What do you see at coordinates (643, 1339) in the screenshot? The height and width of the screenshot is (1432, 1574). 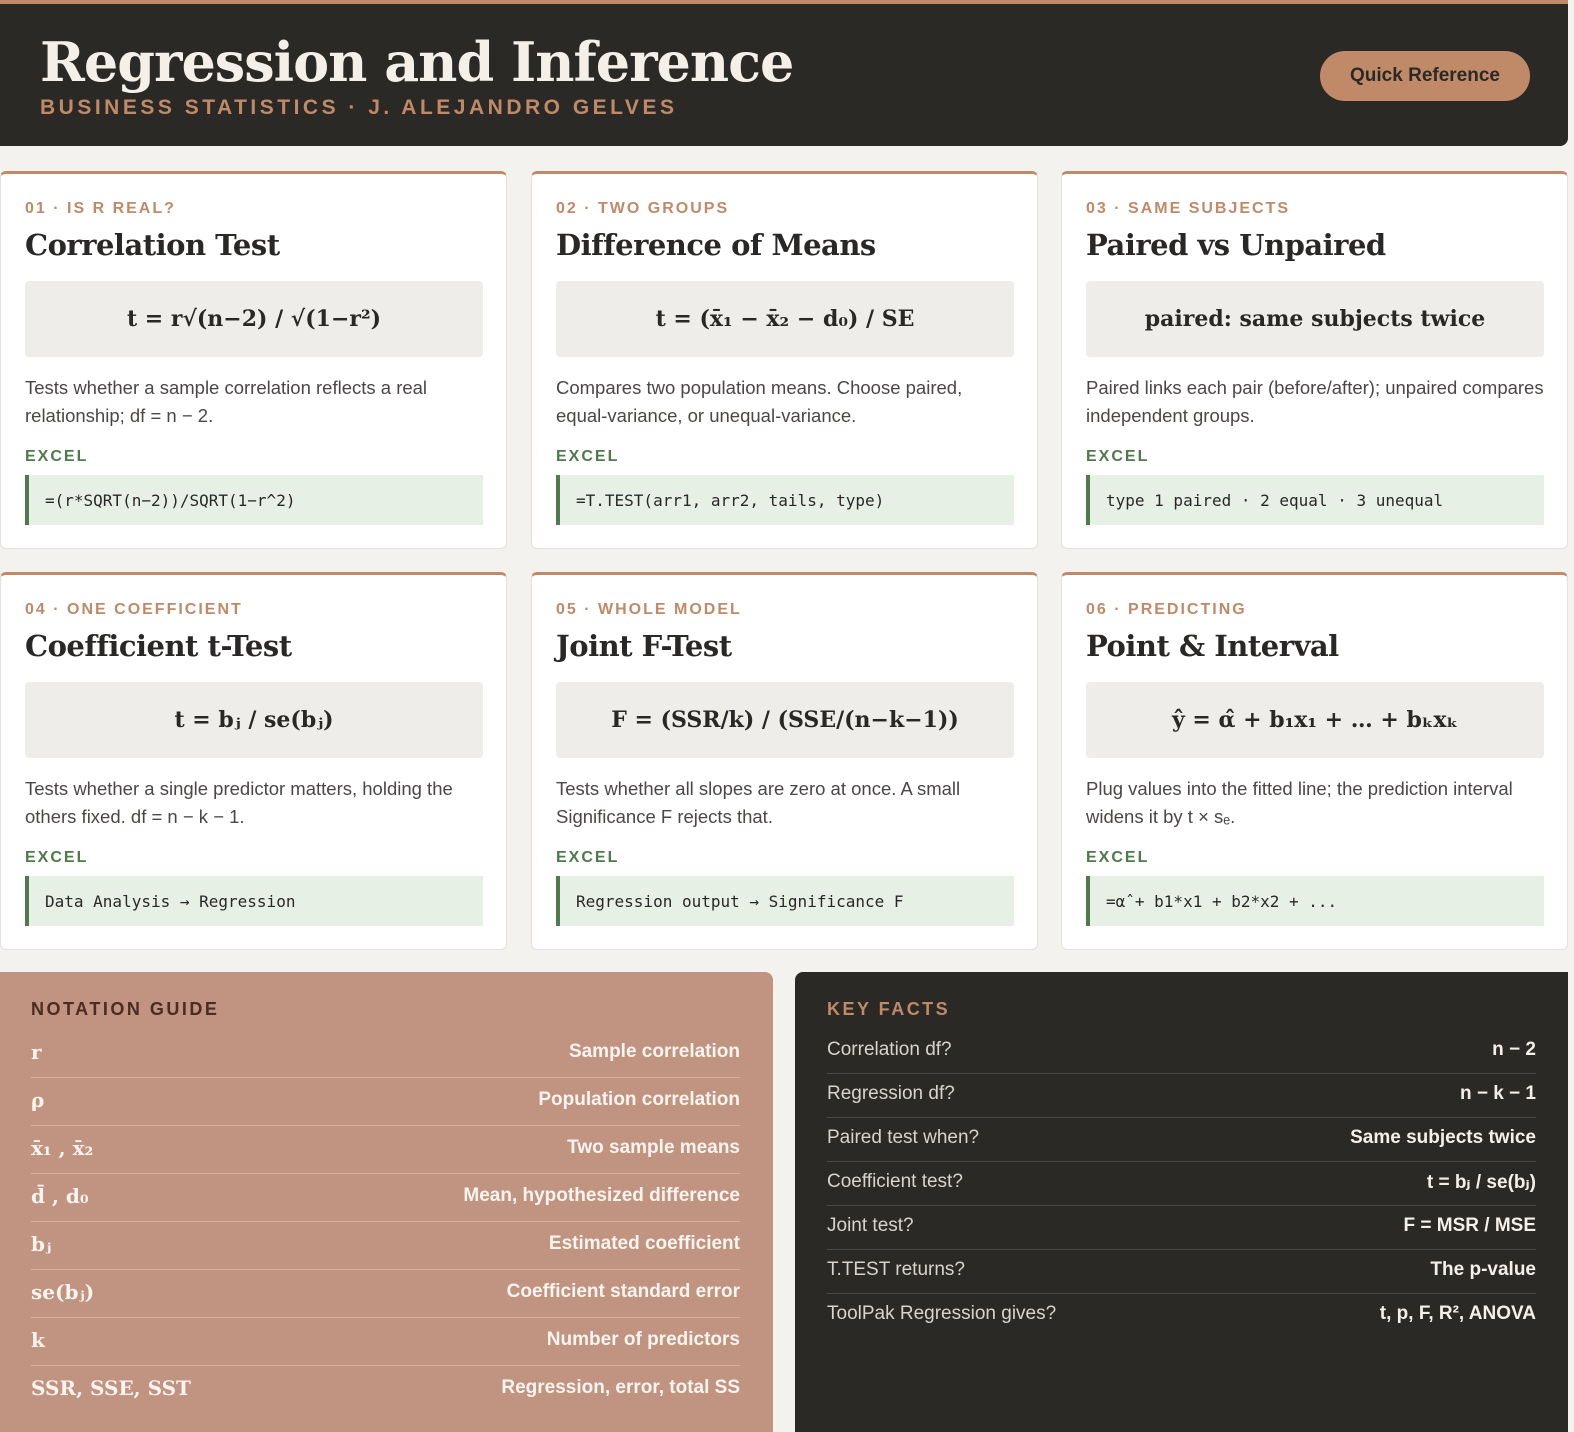 I see `notation-meaning: Number of predictors` at bounding box center [643, 1339].